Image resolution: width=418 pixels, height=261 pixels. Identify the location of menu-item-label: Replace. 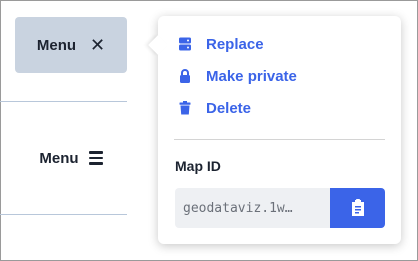
(235, 44).